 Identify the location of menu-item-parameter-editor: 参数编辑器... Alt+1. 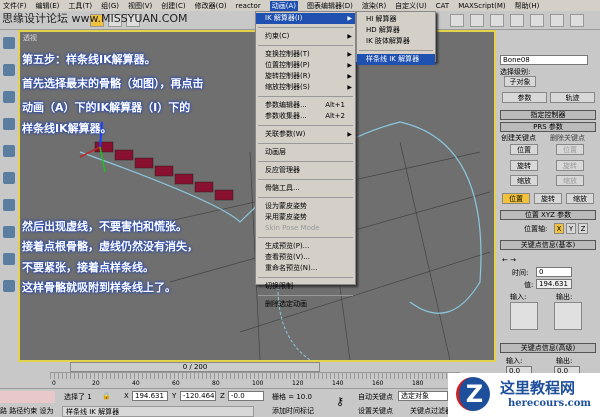
(305, 105).